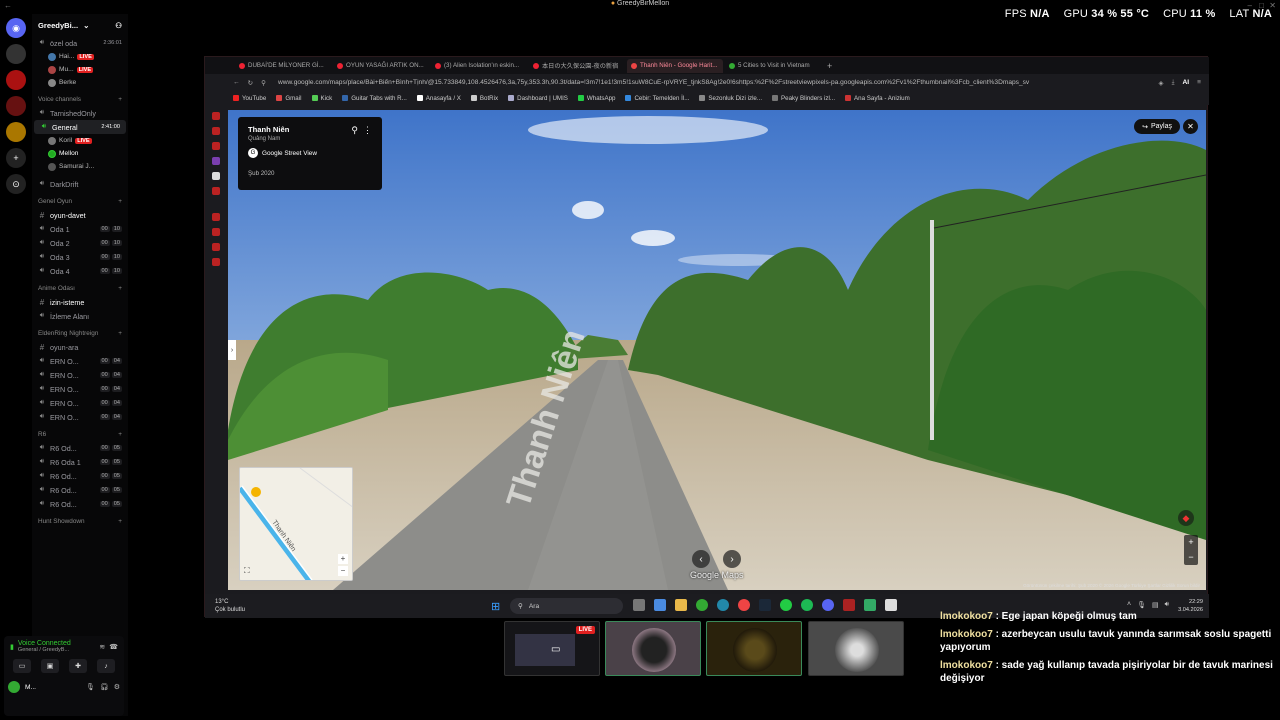 Image resolution: width=1280 pixels, height=720 pixels. What do you see at coordinates (80, 140) in the screenshot?
I see `voice-user: Koril LIVE` at bounding box center [80, 140].